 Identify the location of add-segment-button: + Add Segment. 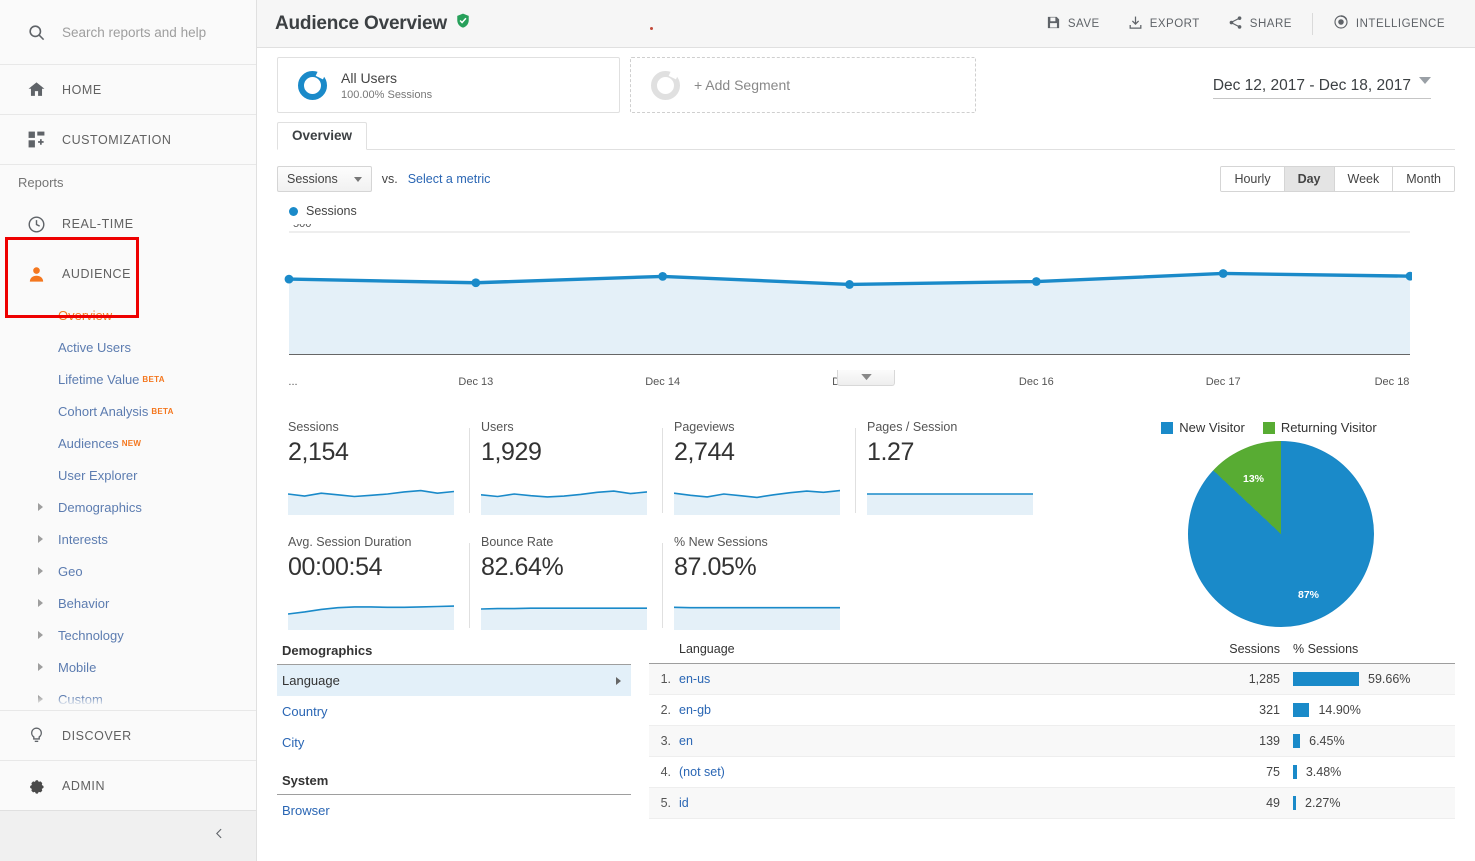
(803, 85).